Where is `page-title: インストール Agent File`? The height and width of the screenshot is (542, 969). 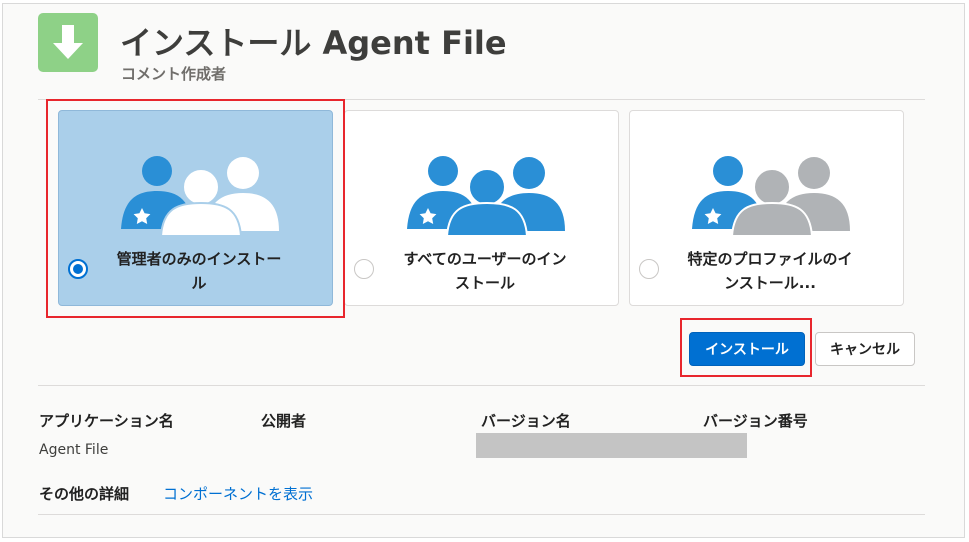 page-title: インストール Agent File is located at coordinates (313, 43).